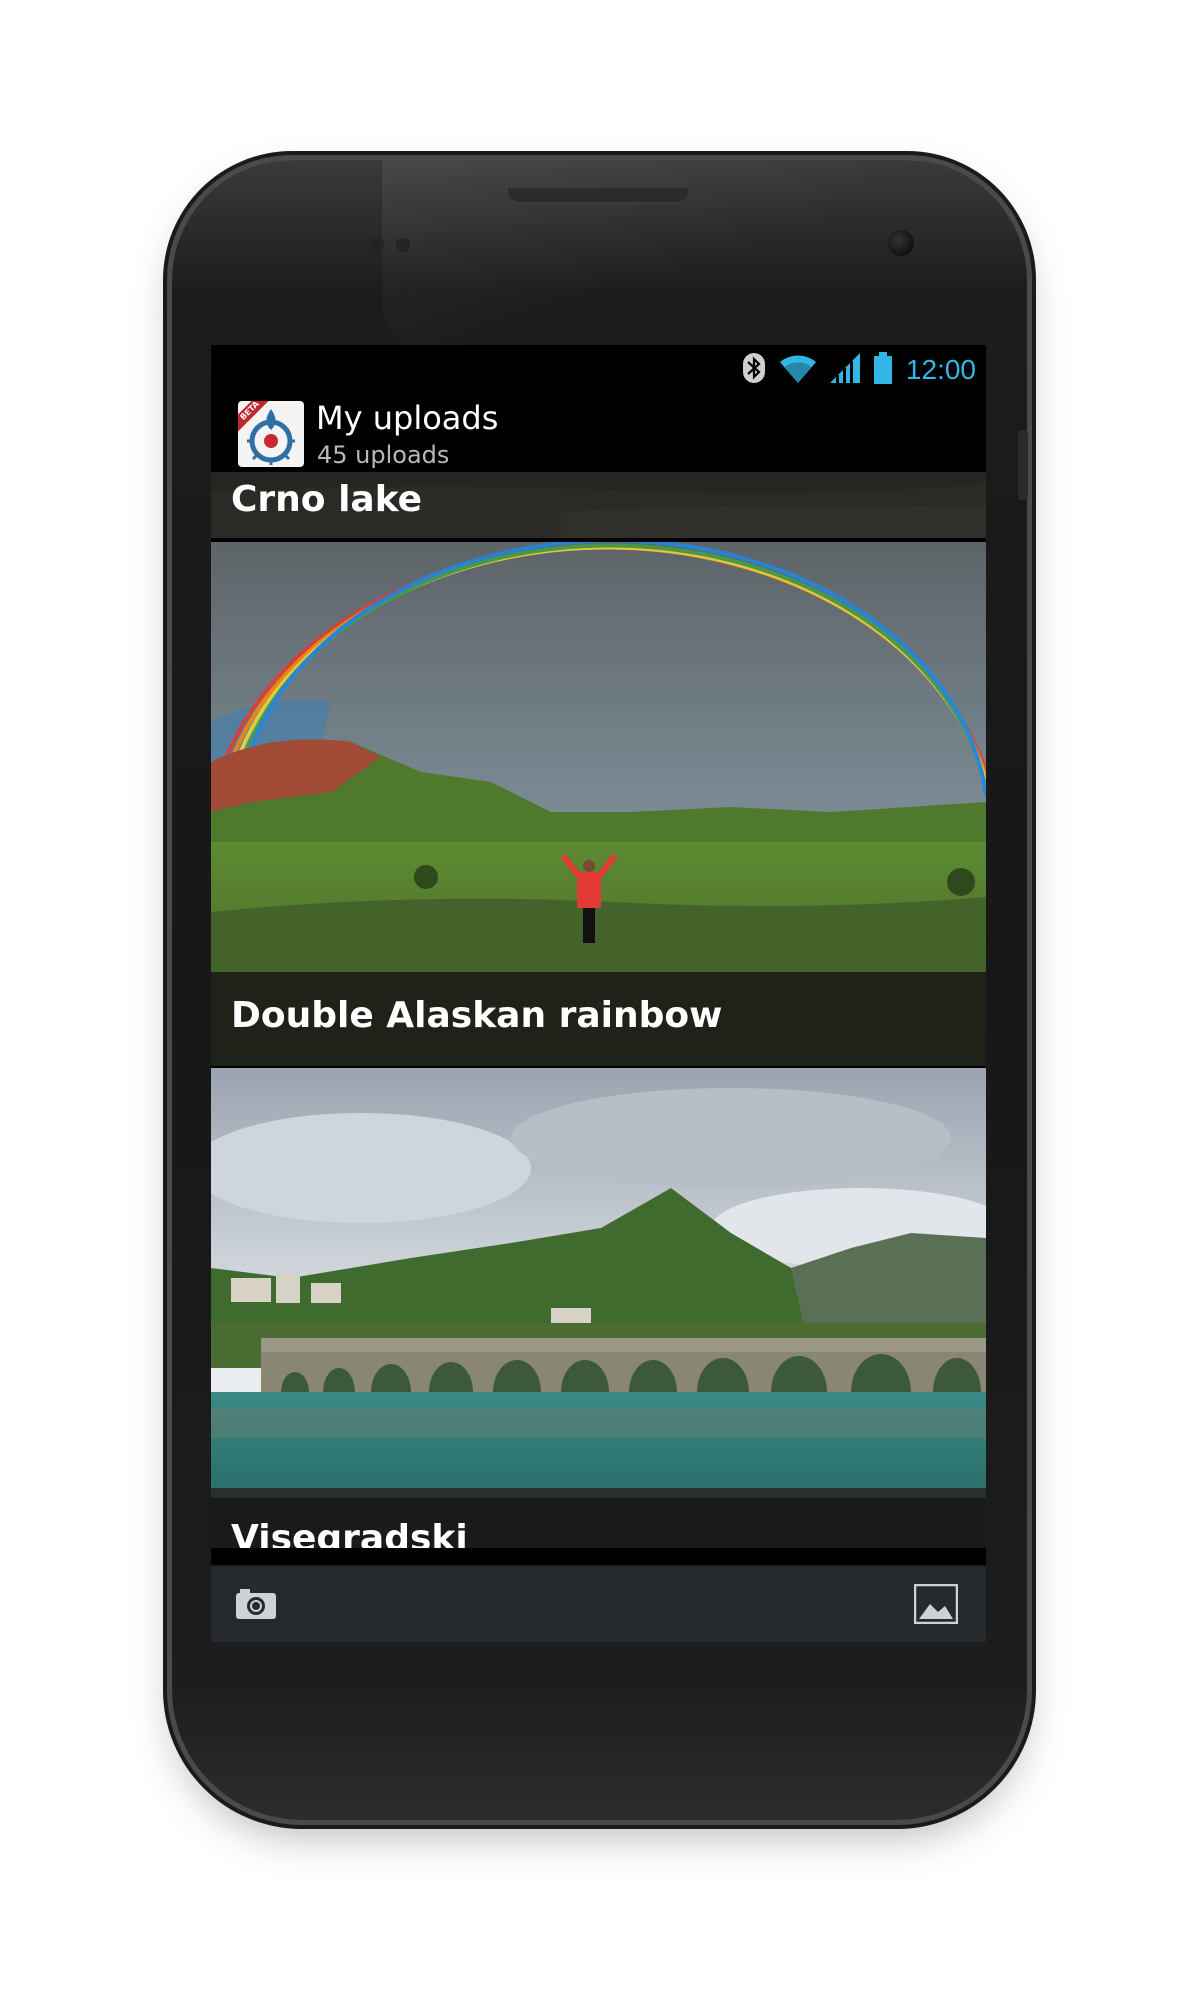 Image resolution: width=1195 pixels, height=1994 pixels. I want to click on gallery-button, so click(936, 1604).